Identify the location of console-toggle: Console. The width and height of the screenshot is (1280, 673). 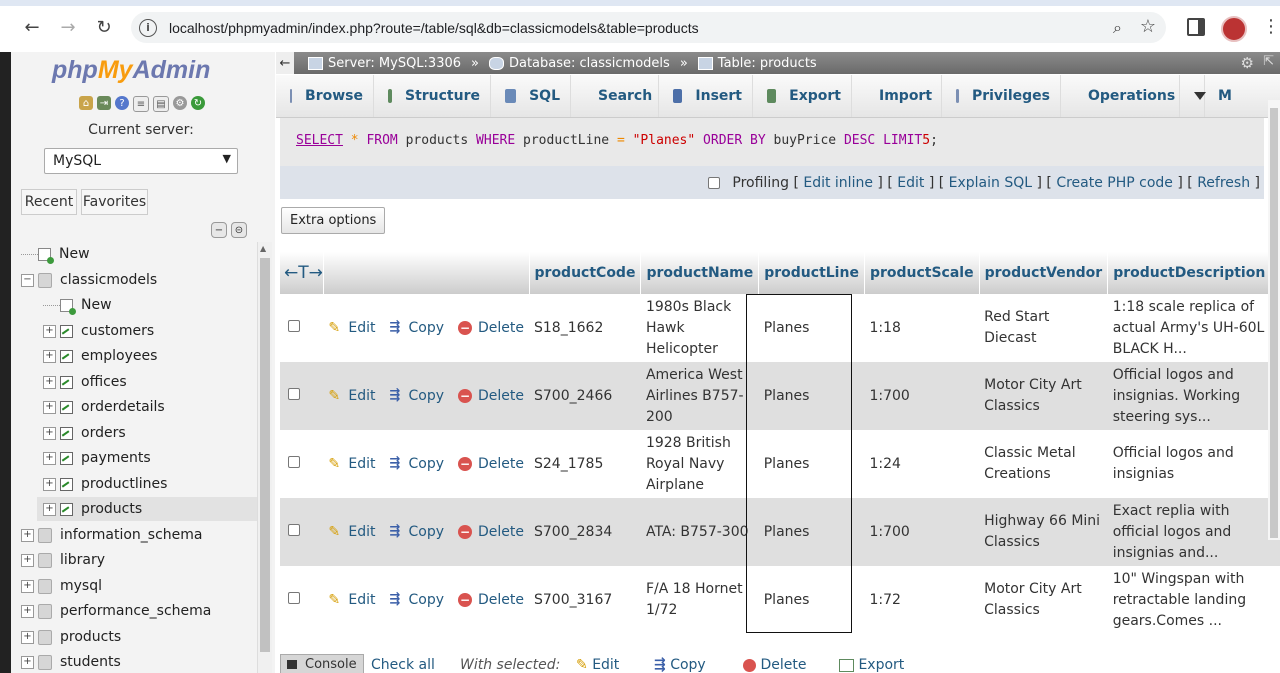
(322, 663).